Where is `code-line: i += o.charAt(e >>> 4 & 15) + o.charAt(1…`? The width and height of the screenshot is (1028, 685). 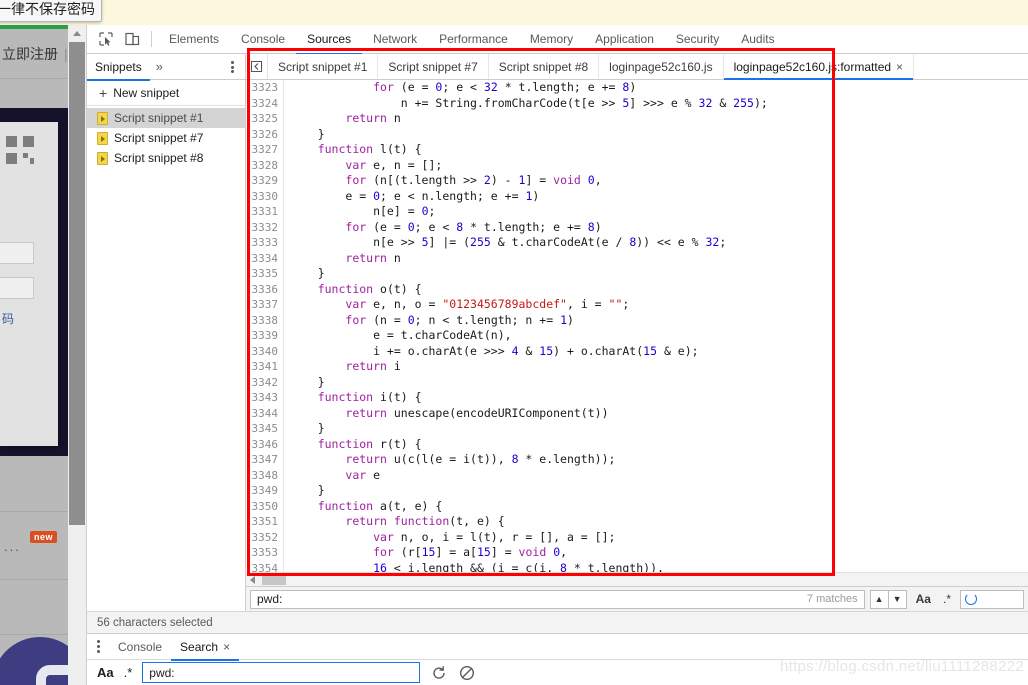 code-line: i += o.charAt(e >>> 4 & 15) + o.charAt(1… is located at coordinates (494, 350).